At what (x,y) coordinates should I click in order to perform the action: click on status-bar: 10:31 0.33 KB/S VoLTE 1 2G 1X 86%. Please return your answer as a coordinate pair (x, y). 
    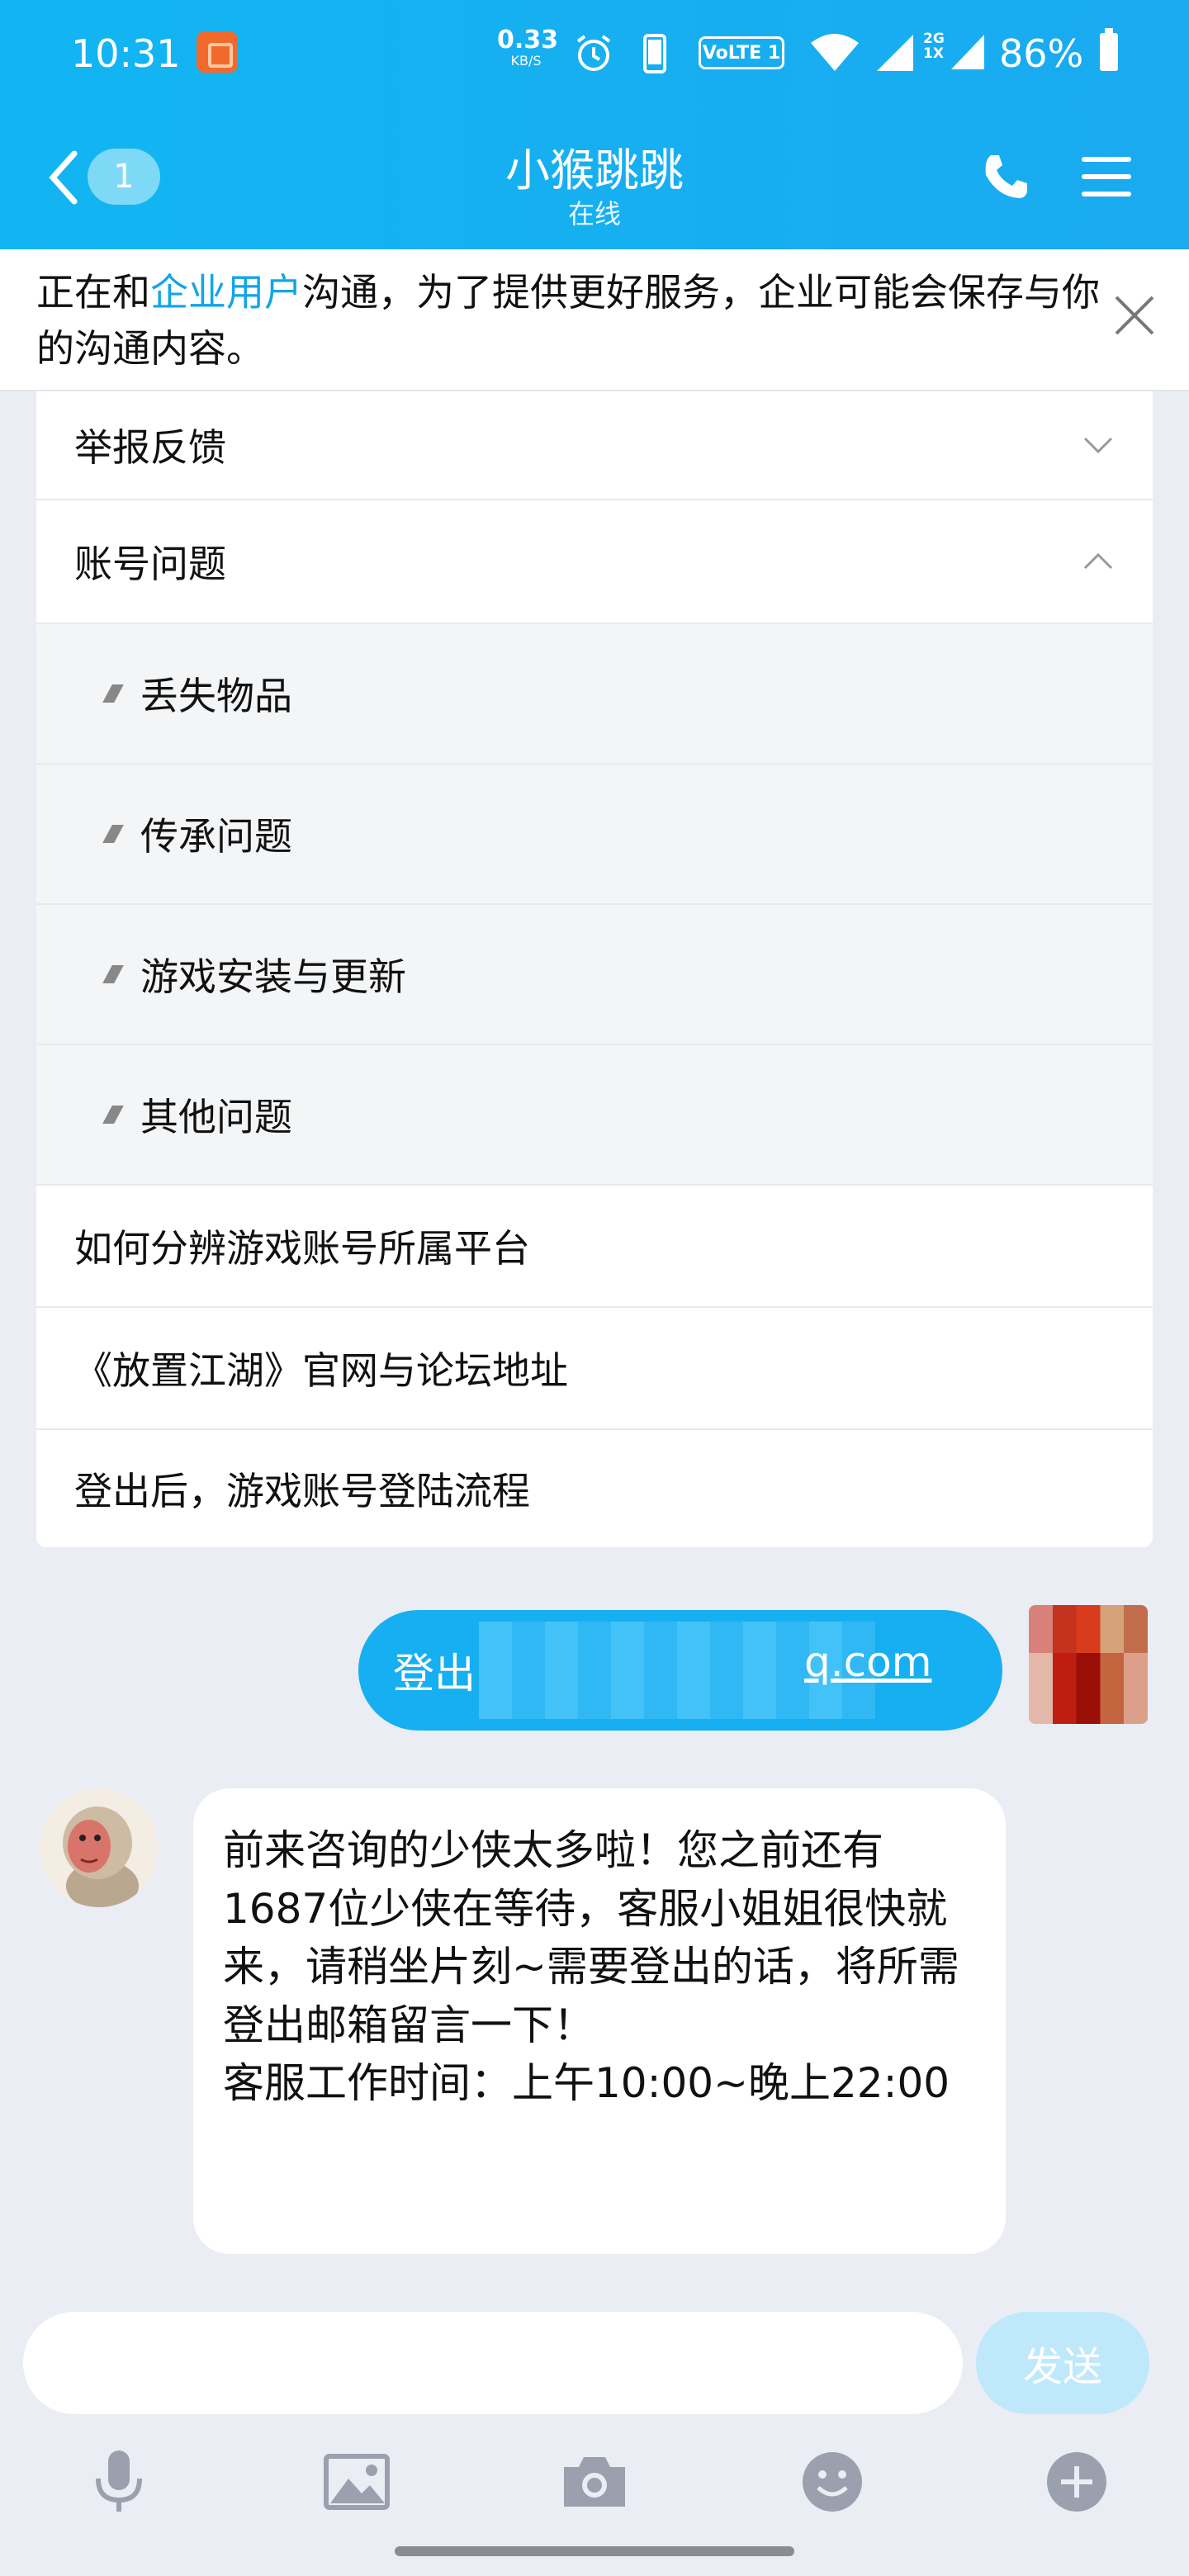
    Looking at the image, I should click on (594, 53).